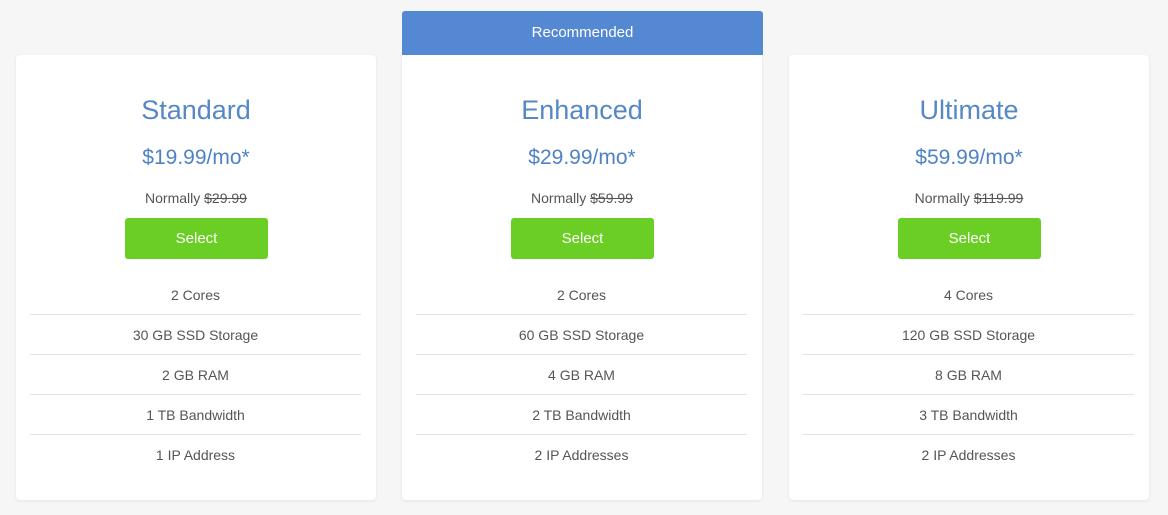 This screenshot has height=515, width=1168. I want to click on old-price: $29.99, so click(225, 198).